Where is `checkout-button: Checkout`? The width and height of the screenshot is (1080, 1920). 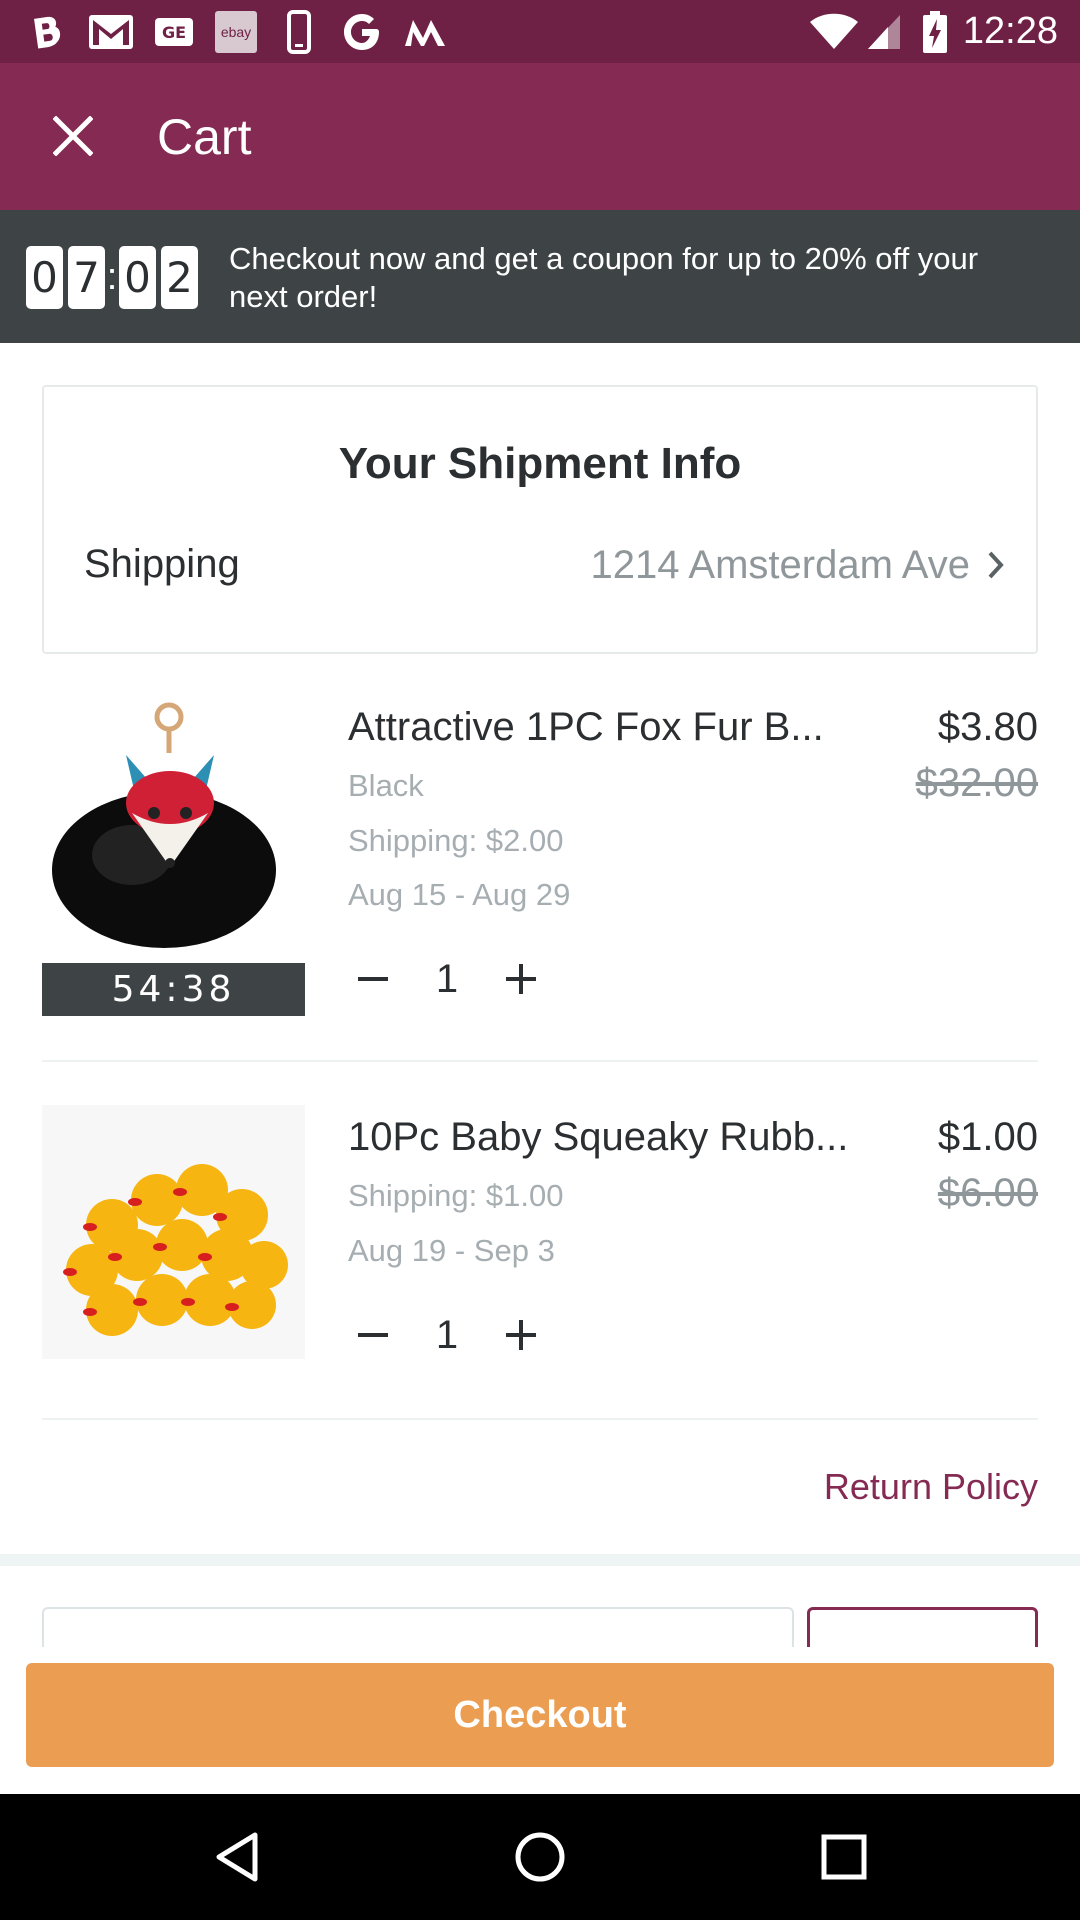 checkout-button: Checkout is located at coordinates (540, 1715).